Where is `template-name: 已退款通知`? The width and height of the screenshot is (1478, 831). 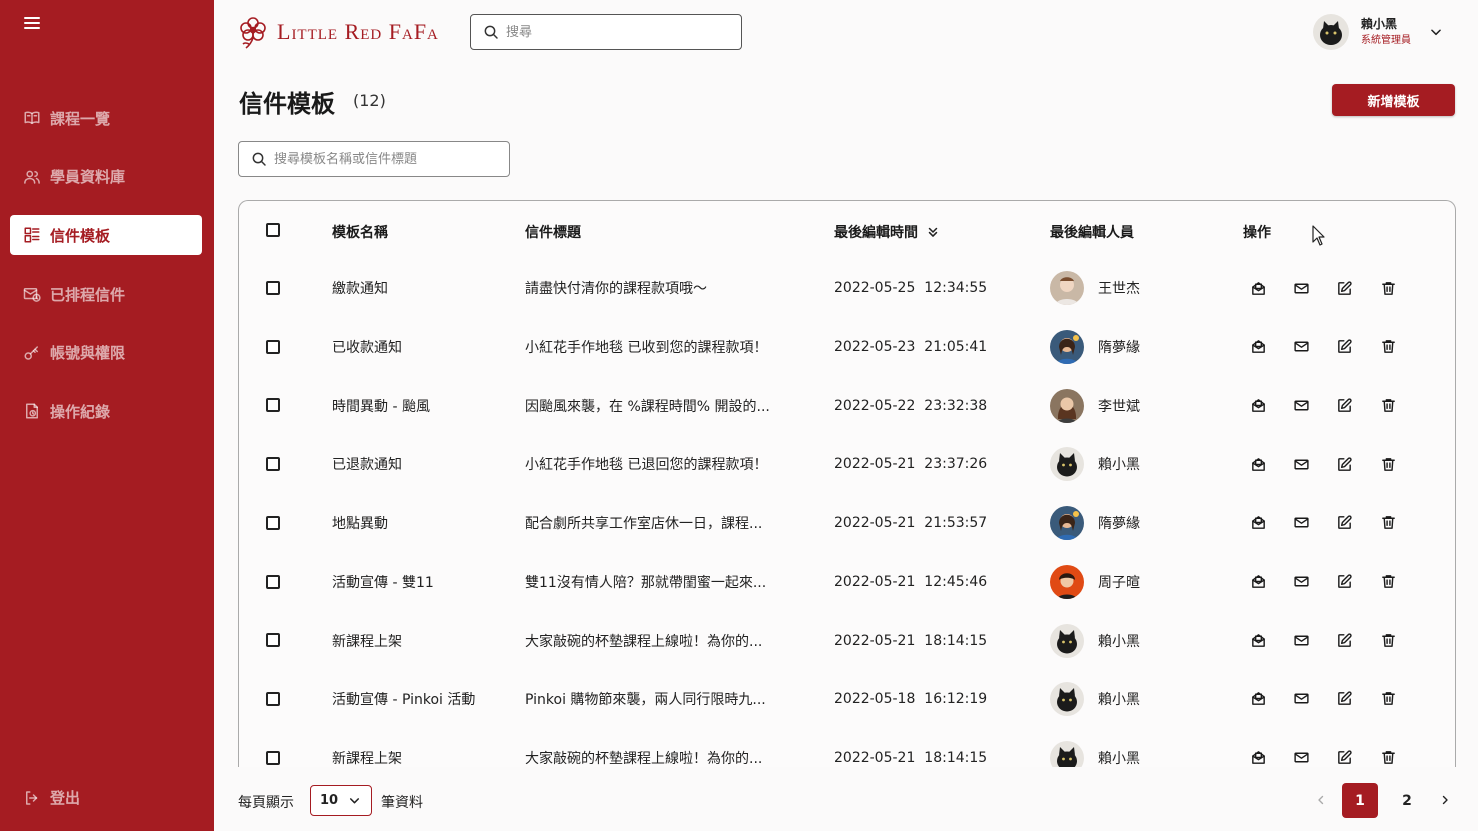 template-name: 已退款通知 is located at coordinates (367, 464).